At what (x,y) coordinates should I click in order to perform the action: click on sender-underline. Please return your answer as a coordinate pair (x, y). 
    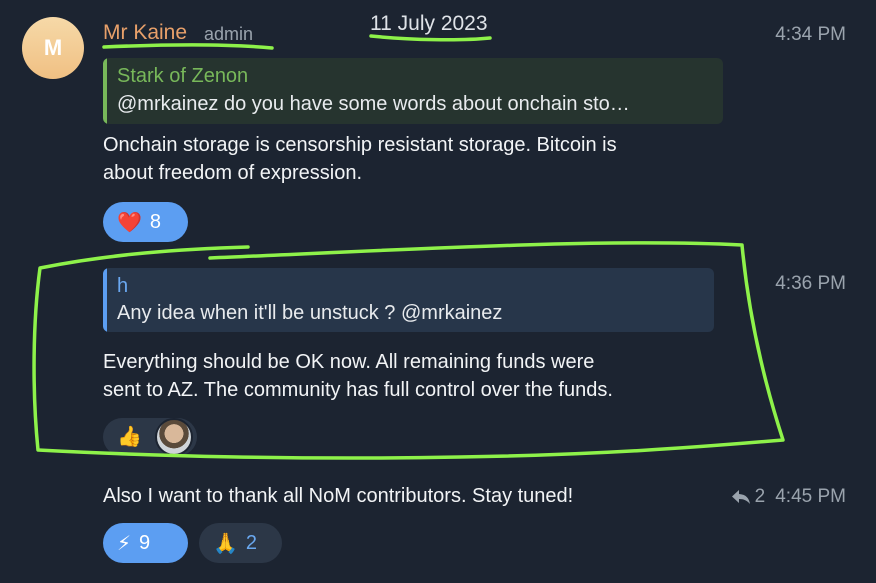
    Looking at the image, I should click on (188, 46).